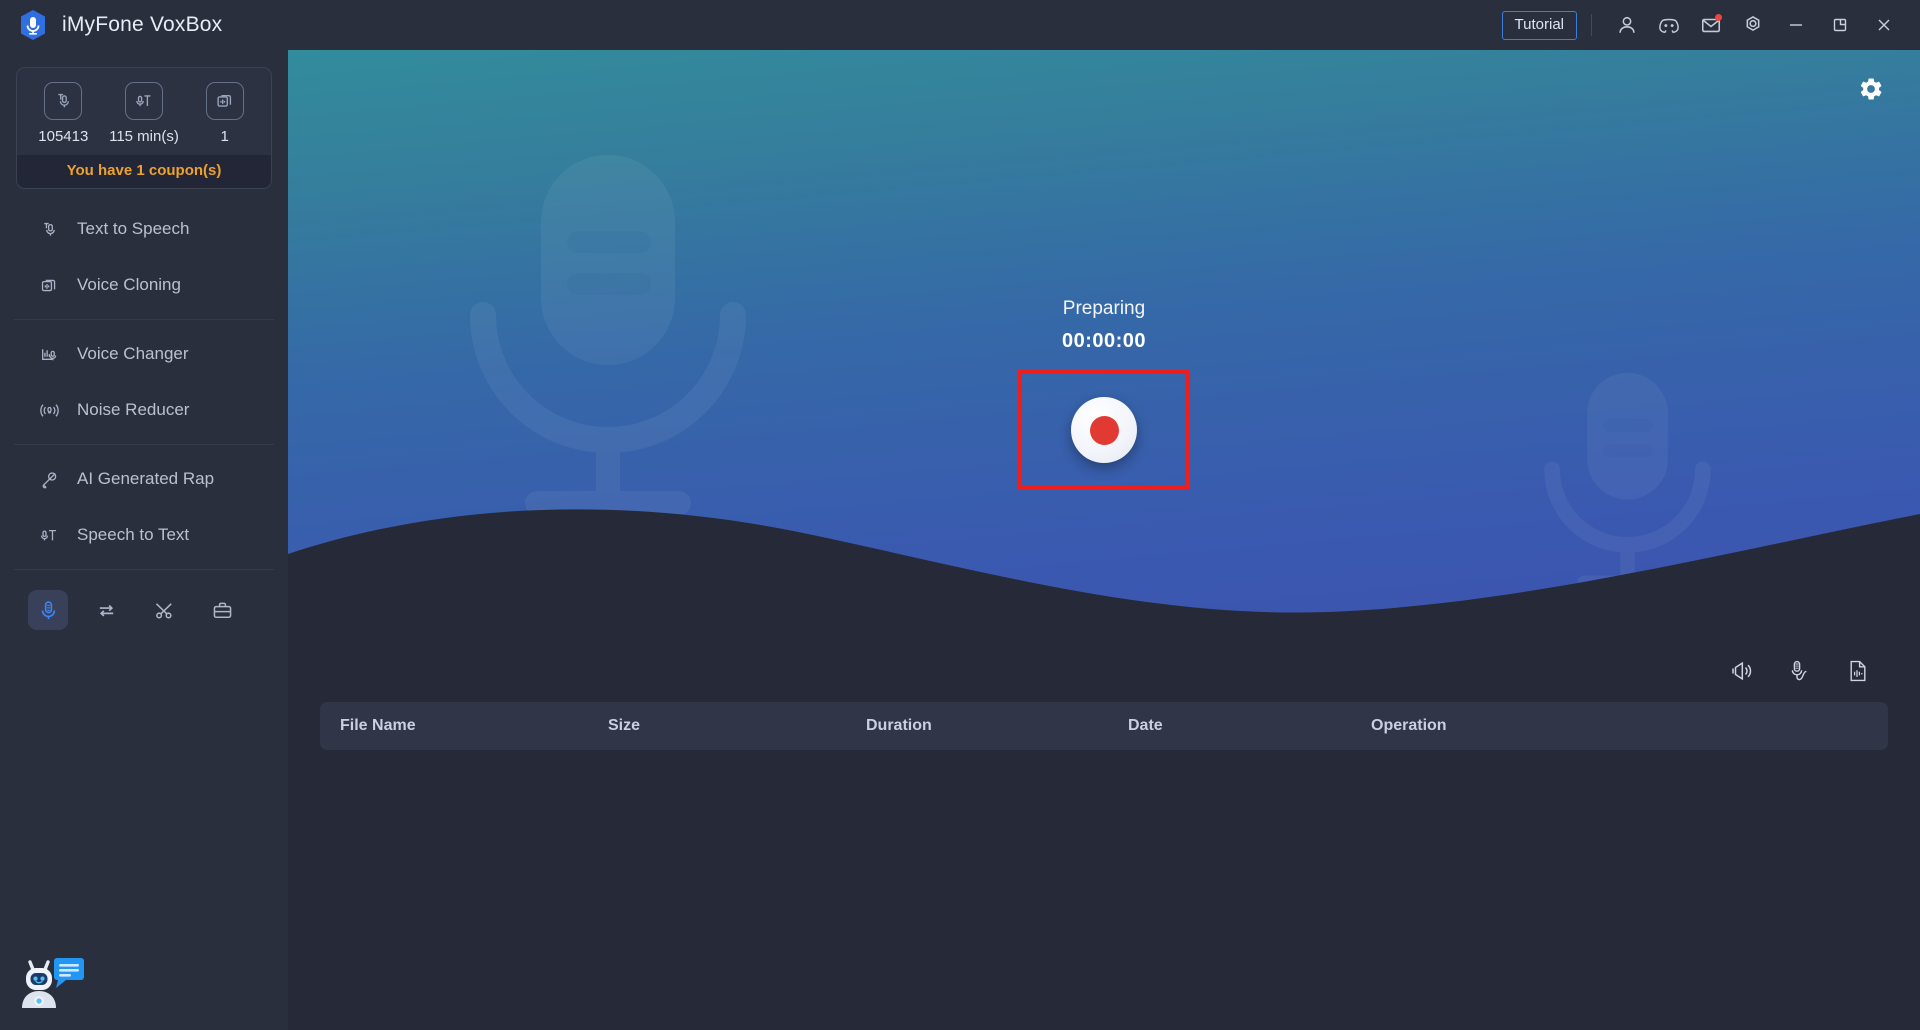 Image resolution: width=1920 pixels, height=1030 pixels. What do you see at coordinates (144, 136) in the screenshot?
I see `credit-value: 115 min(s)` at bounding box center [144, 136].